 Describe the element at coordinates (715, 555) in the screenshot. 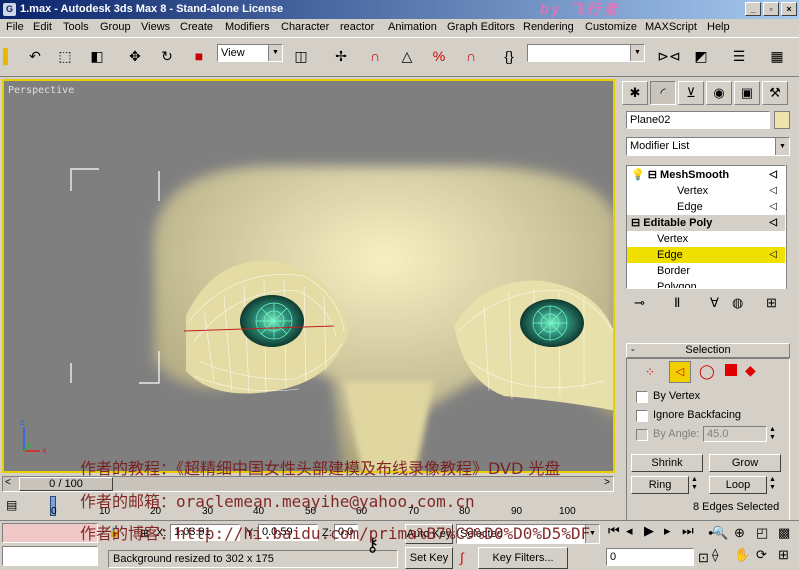

I see `field-of-view-icon: ⟠` at that location.